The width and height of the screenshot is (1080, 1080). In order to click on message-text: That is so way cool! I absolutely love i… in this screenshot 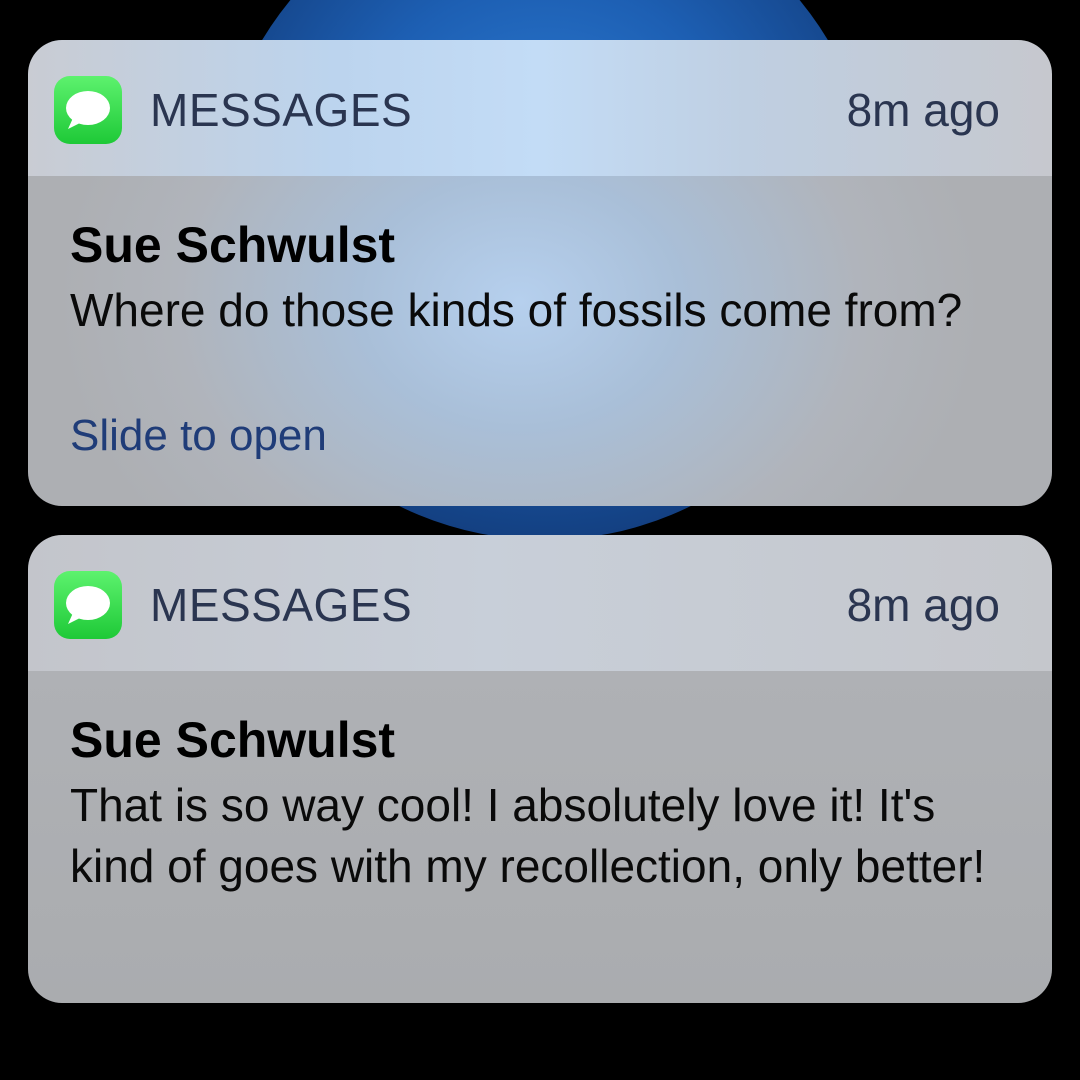, I will do `click(528, 835)`.